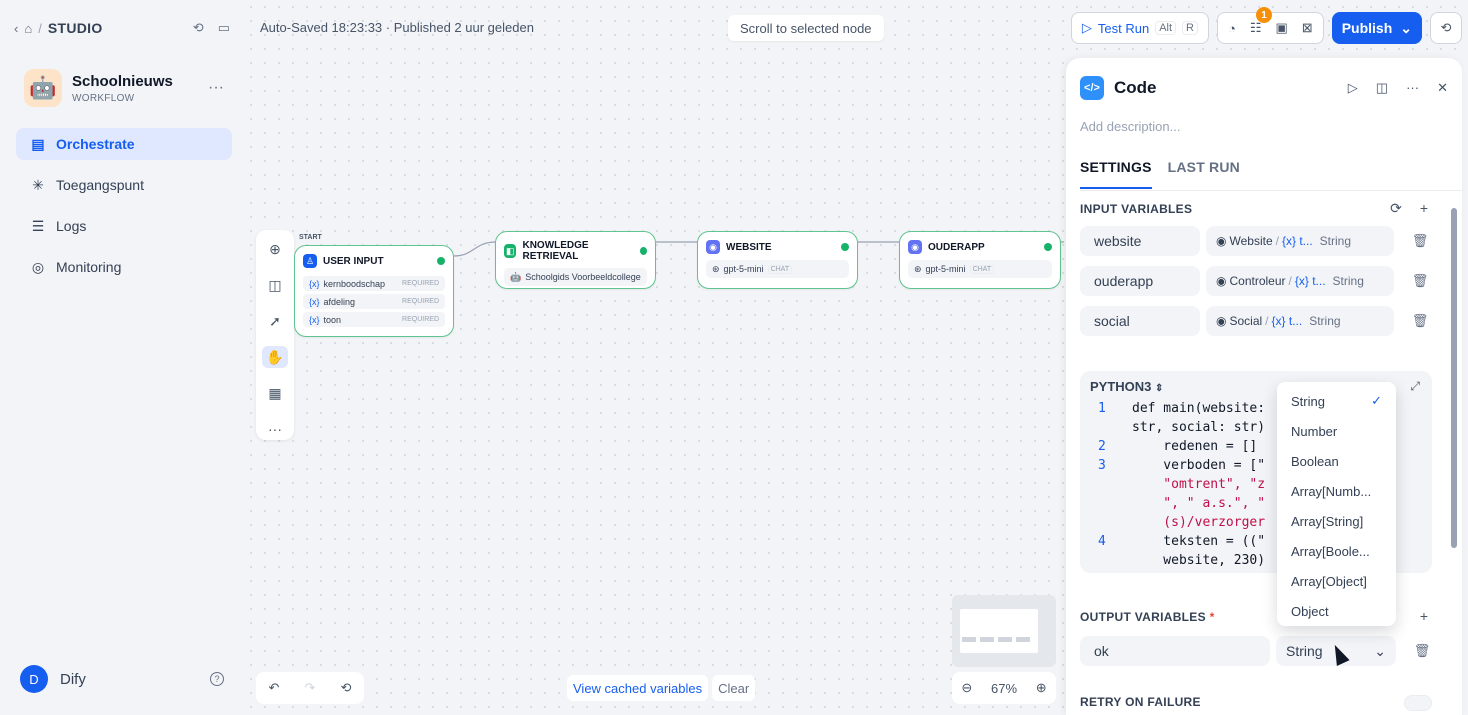  I want to click on back-icon: ‹, so click(16, 28).